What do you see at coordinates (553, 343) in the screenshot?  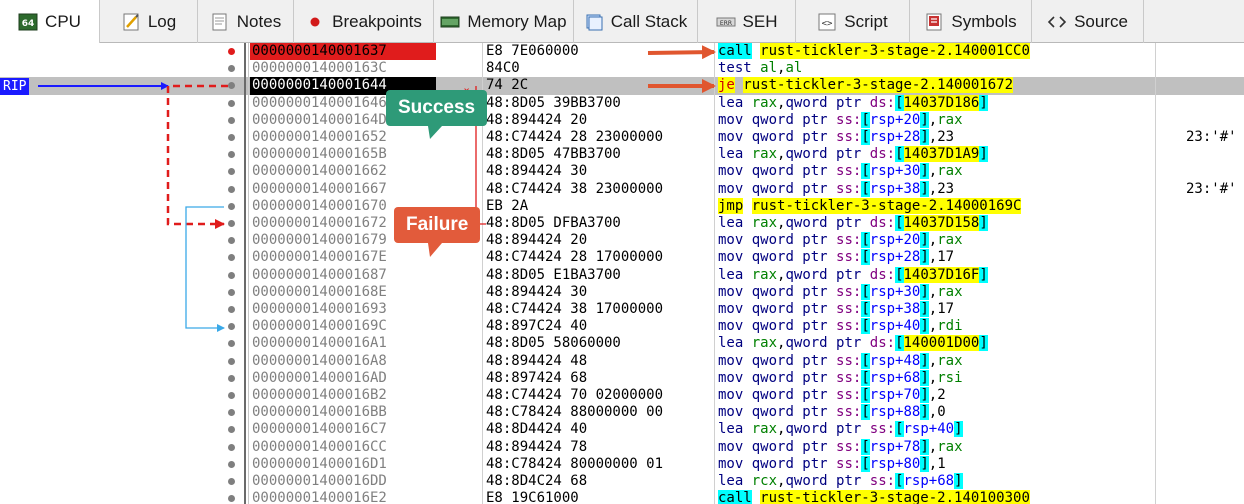 I see `bytes-cell: 48:8D05 58060000` at bounding box center [553, 343].